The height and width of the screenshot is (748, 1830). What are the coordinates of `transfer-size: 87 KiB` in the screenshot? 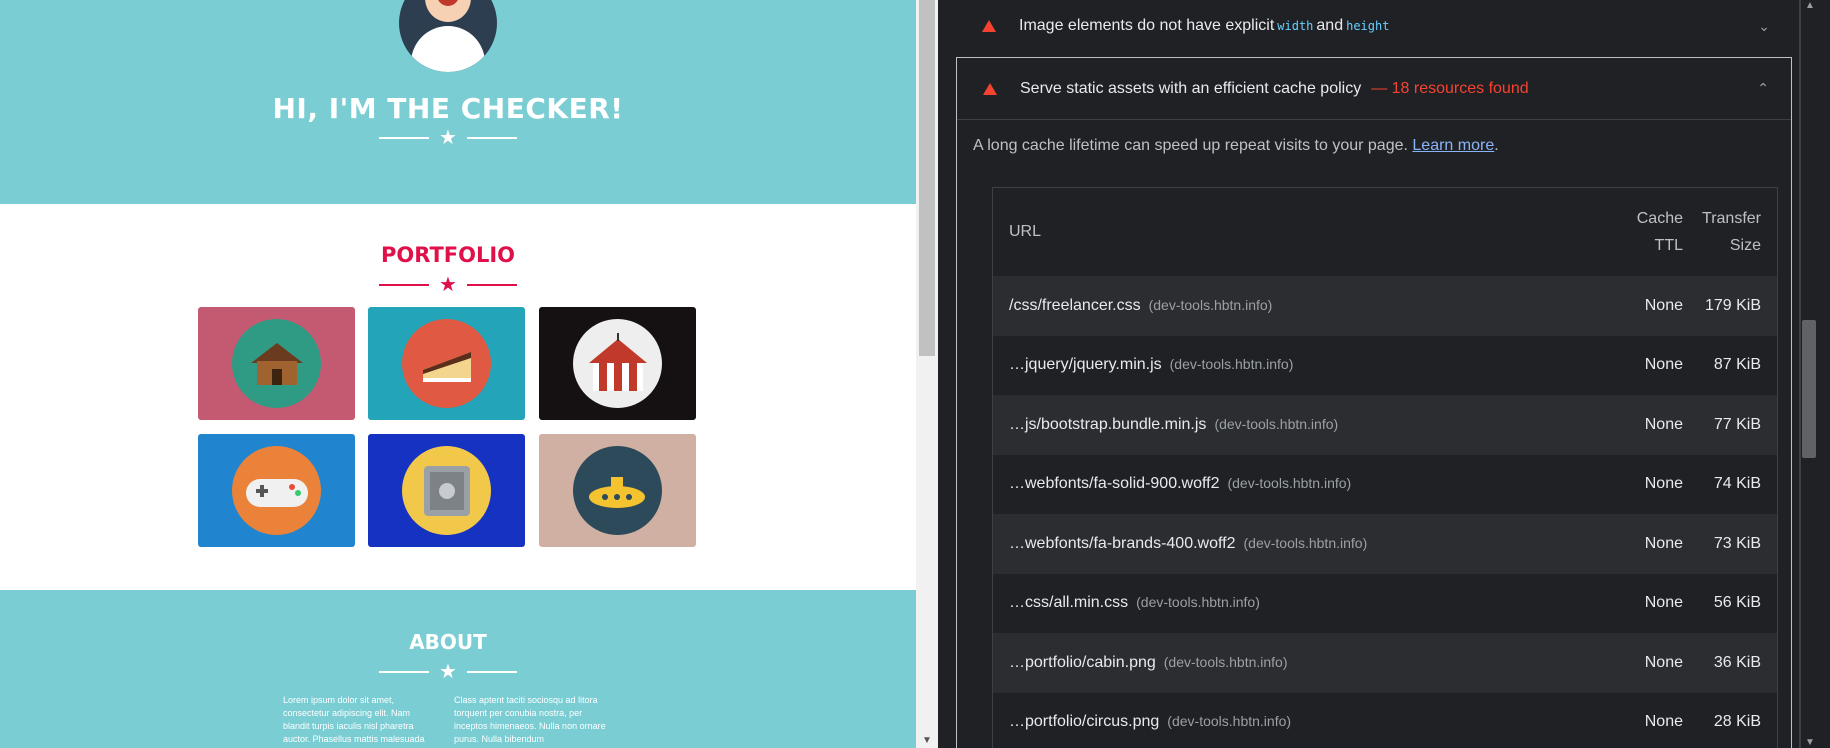 It's located at (1737, 365).